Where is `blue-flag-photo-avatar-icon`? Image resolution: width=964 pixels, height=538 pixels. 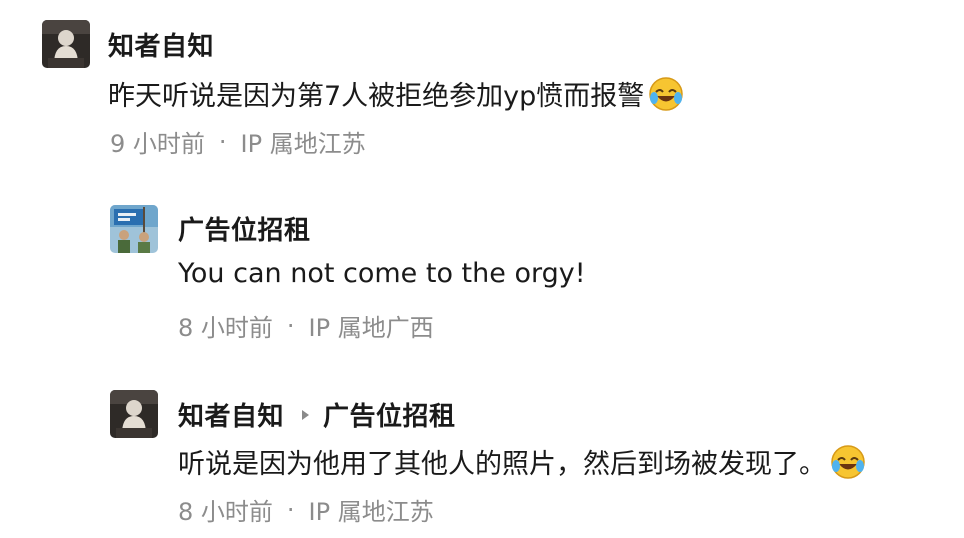 blue-flag-photo-avatar-icon is located at coordinates (134, 229).